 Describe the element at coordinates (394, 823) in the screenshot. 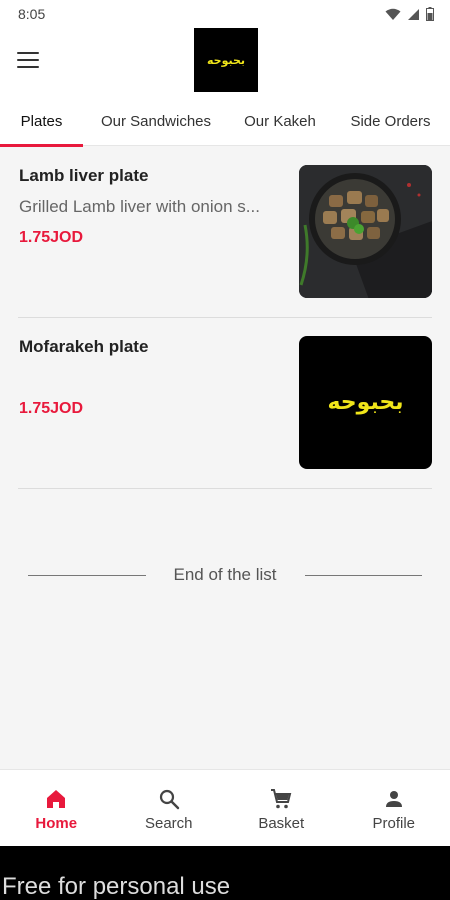

I see `nav-label: Profile` at that location.